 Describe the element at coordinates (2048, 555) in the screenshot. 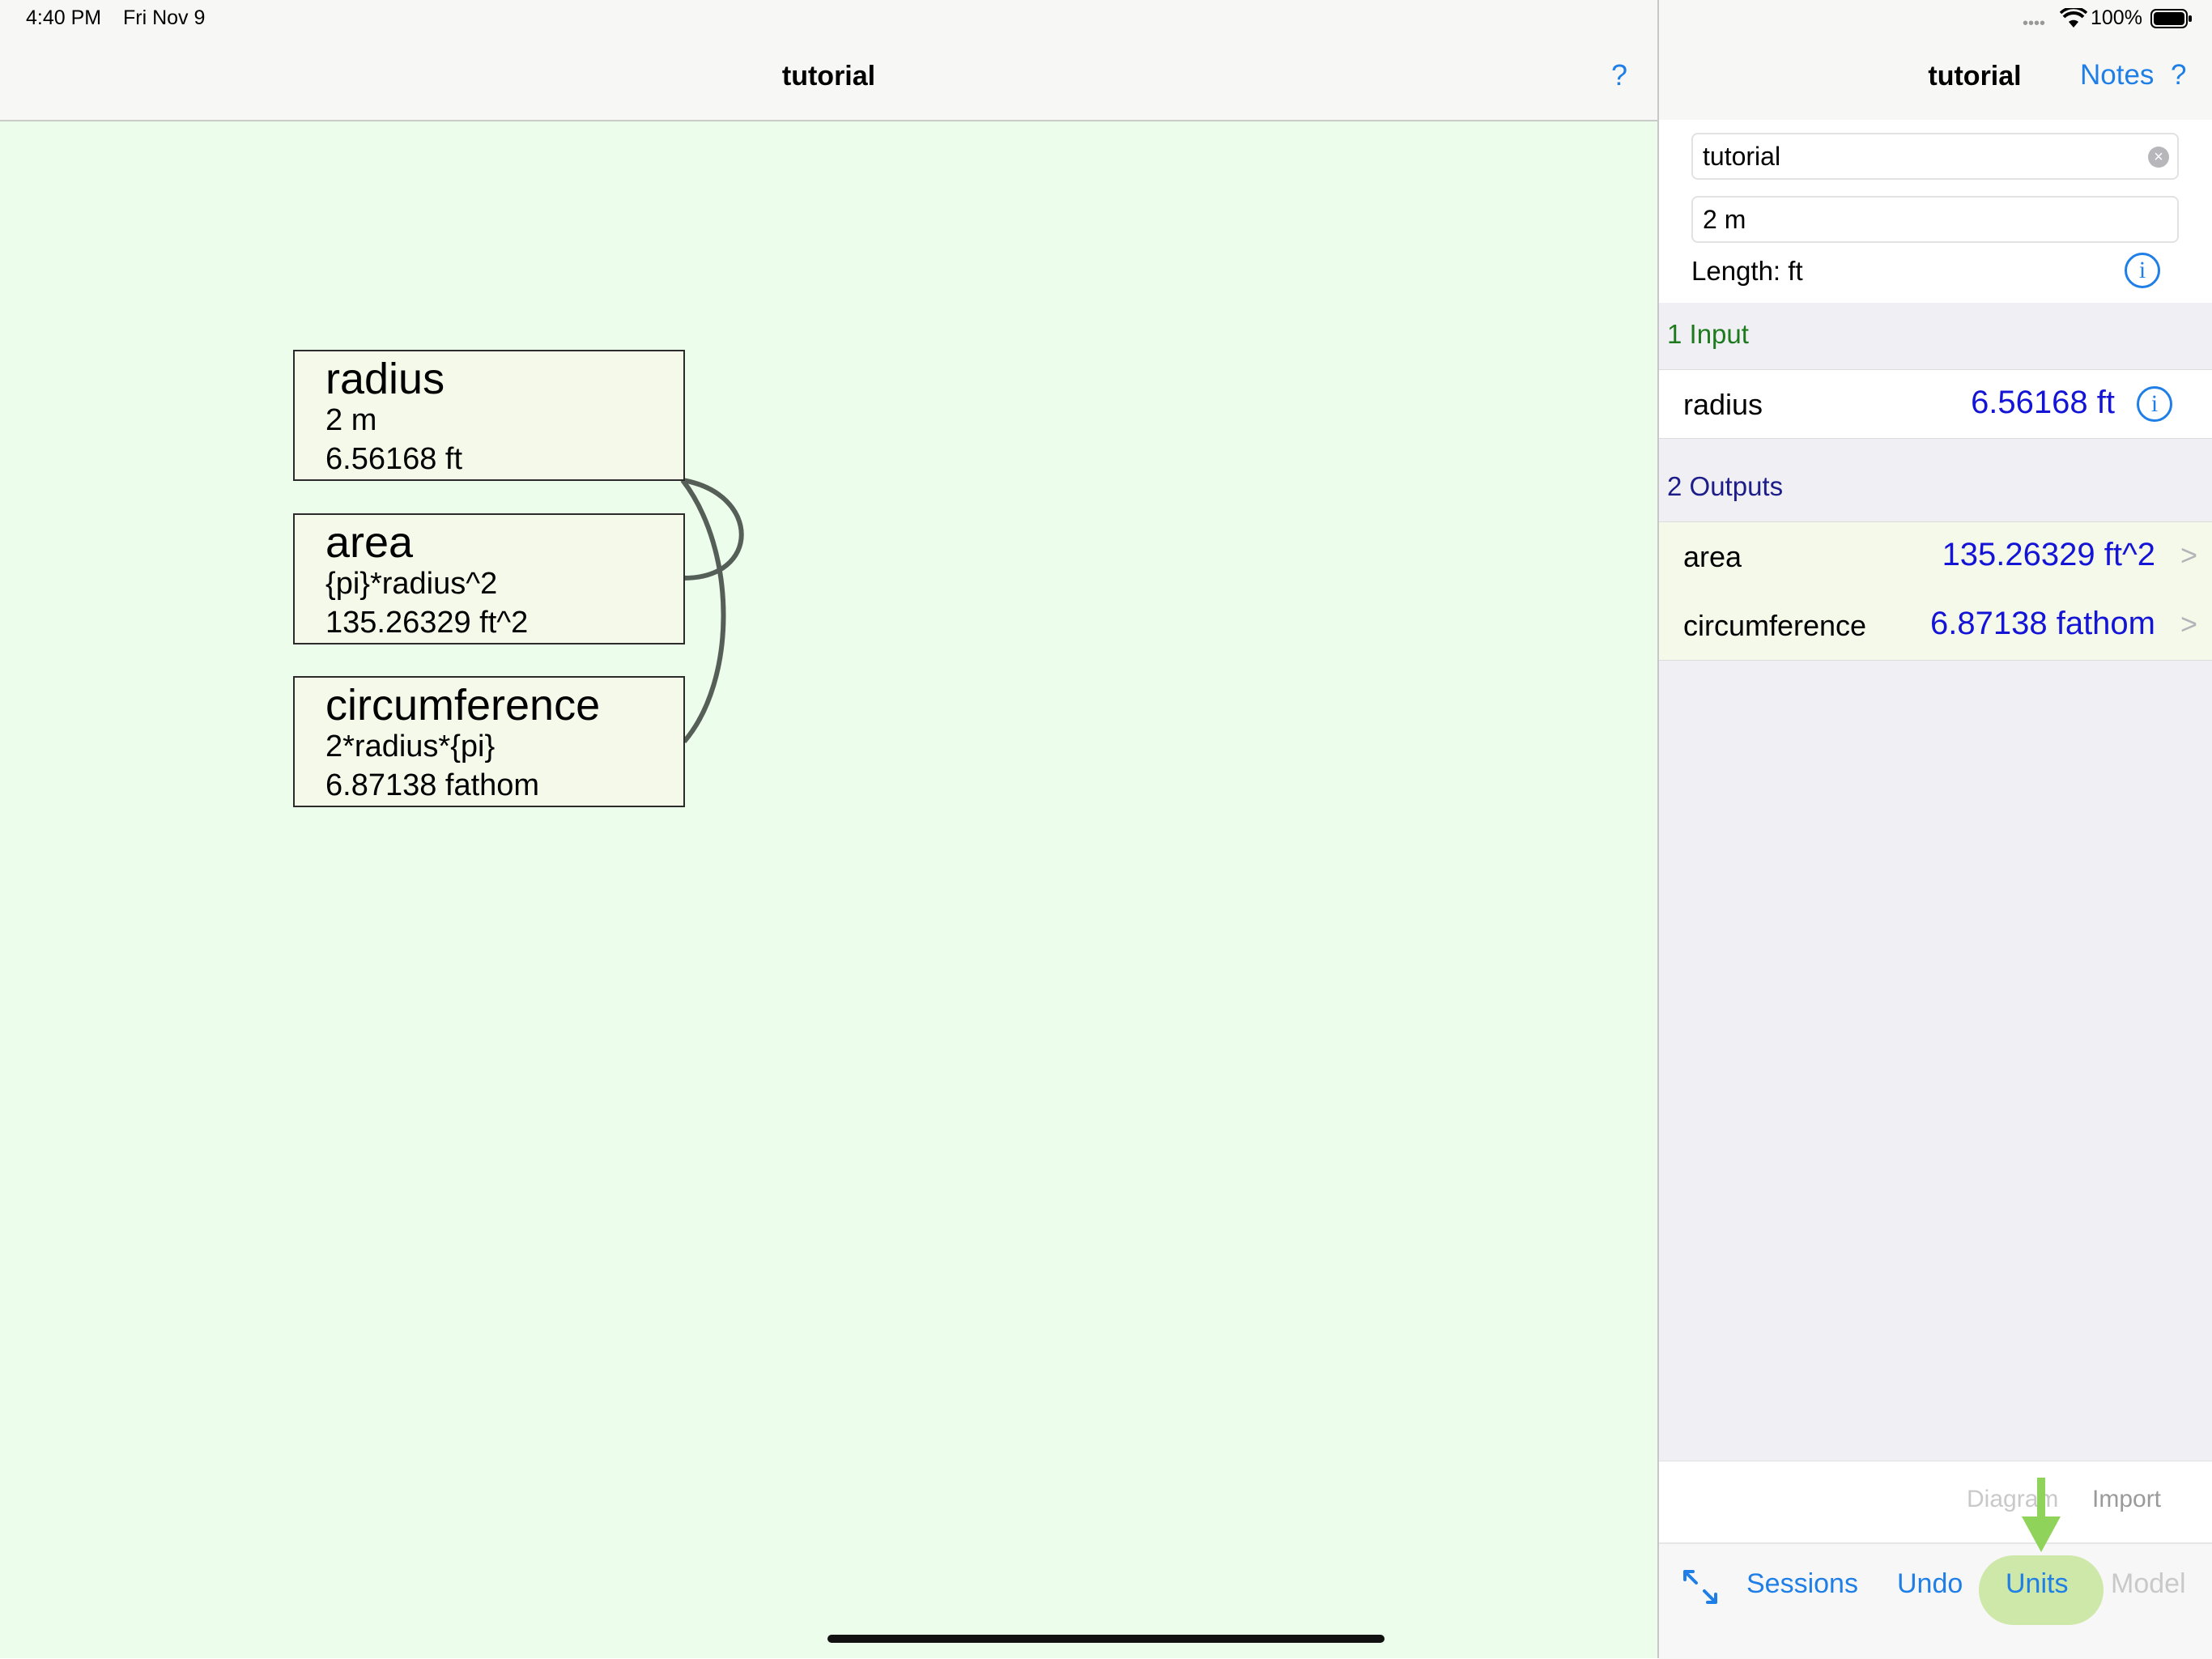

I see `output-value: 135.26329 ft^2` at that location.